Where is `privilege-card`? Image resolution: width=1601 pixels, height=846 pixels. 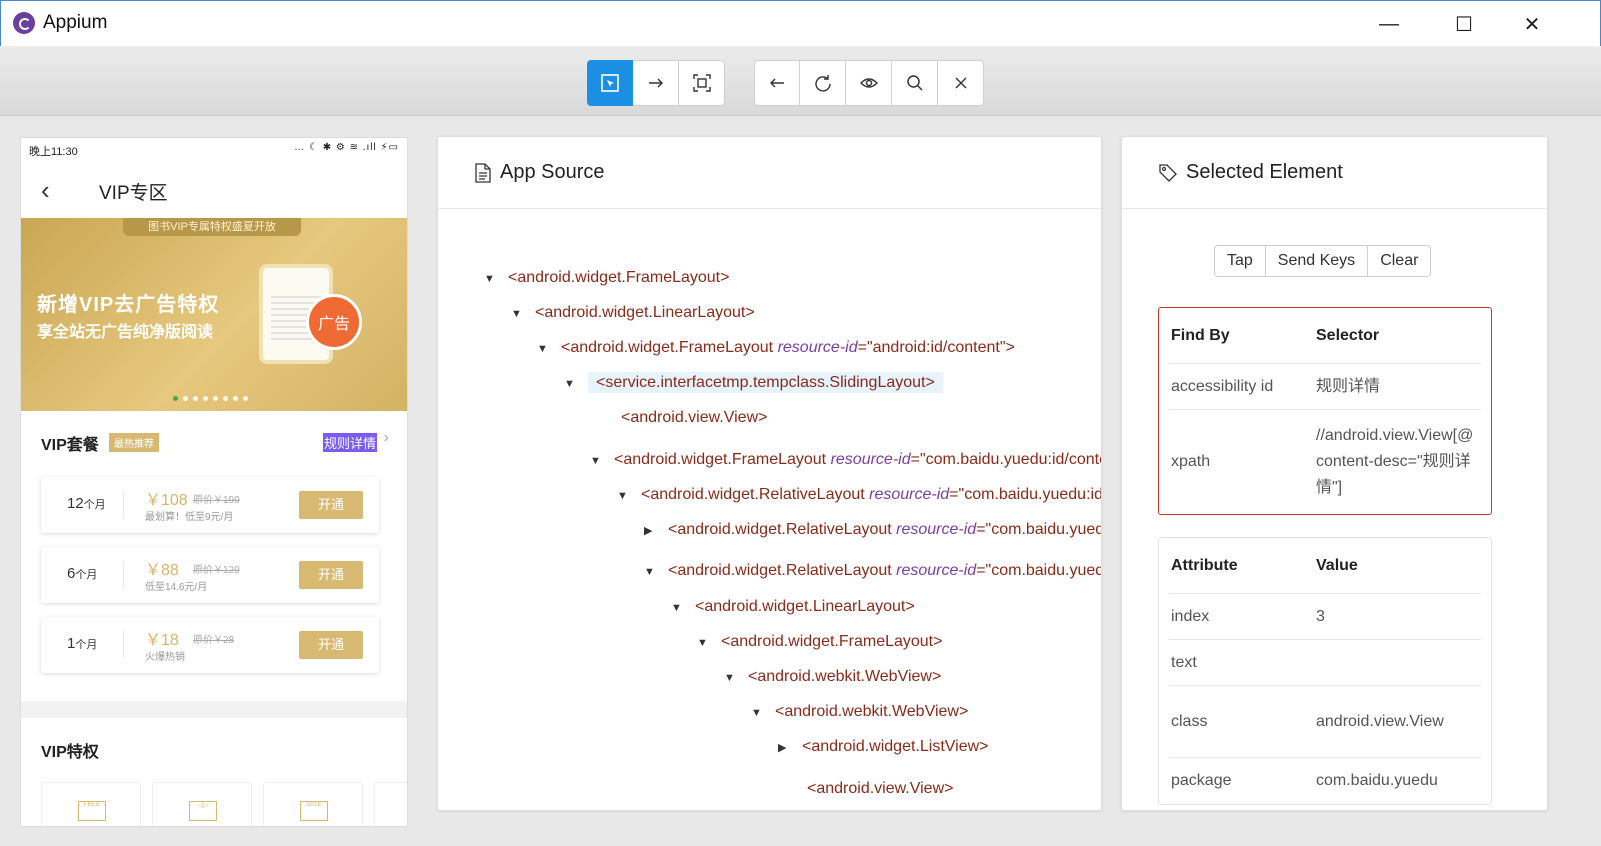 privilege-card is located at coordinates (390, 804).